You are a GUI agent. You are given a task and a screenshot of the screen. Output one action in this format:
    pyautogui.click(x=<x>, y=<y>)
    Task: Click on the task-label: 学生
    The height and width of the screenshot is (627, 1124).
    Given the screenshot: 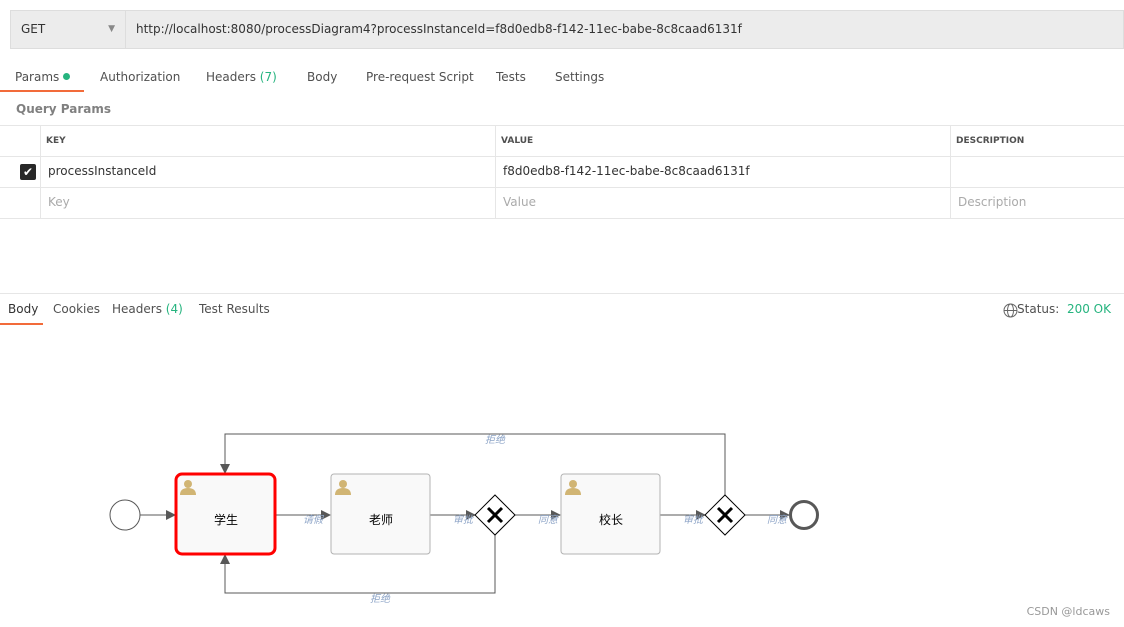 What is the action you would take?
    pyautogui.click(x=226, y=519)
    